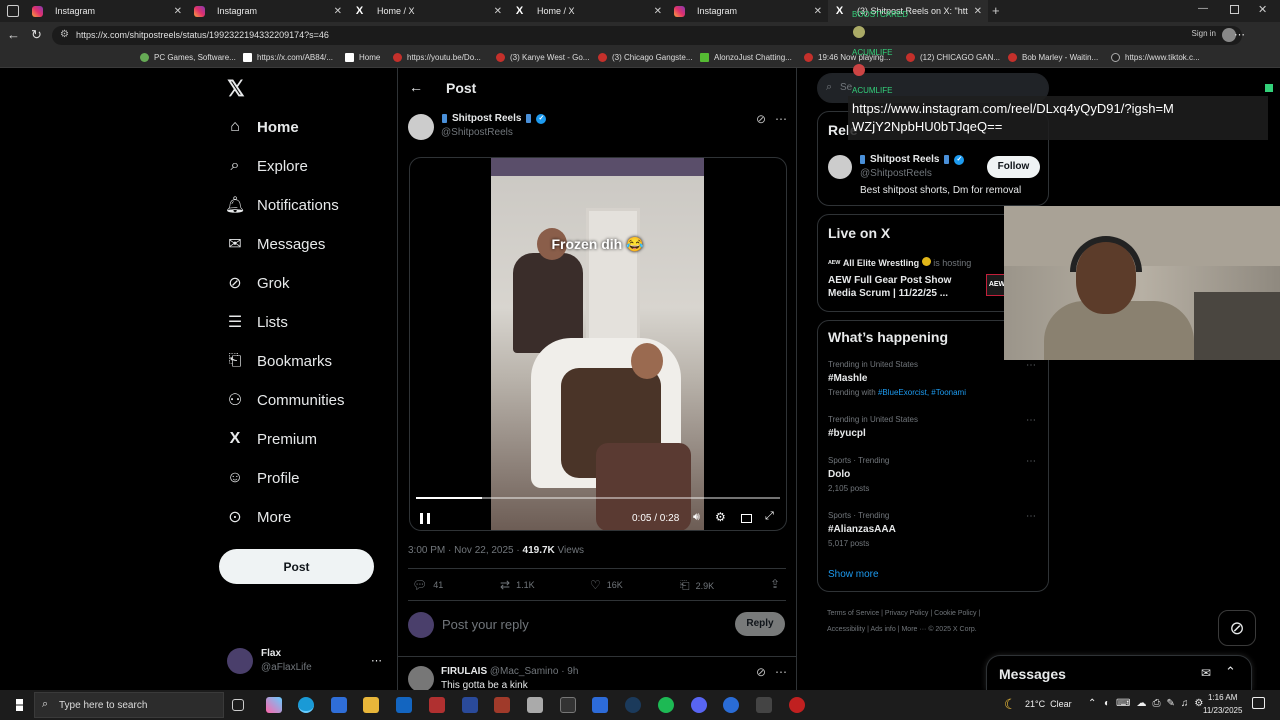 The image size is (1280, 720). Describe the element at coordinates (1119, 672) in the screenshot. I see `messages-drawer: Messages ✉ ⌃` at that location.